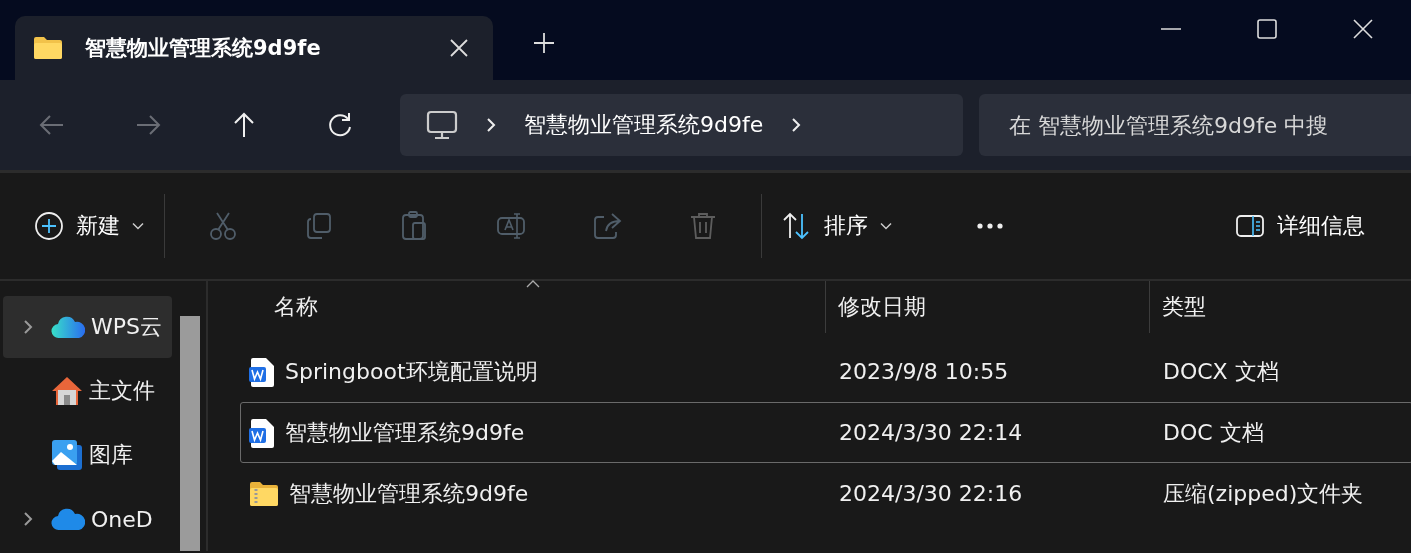 Image resolution: width=1411 pixels, height=553 pixels. Describe the element at coordinates (122, 391) in the screenshot. I see `sidebar-label: 主文件` at that location.